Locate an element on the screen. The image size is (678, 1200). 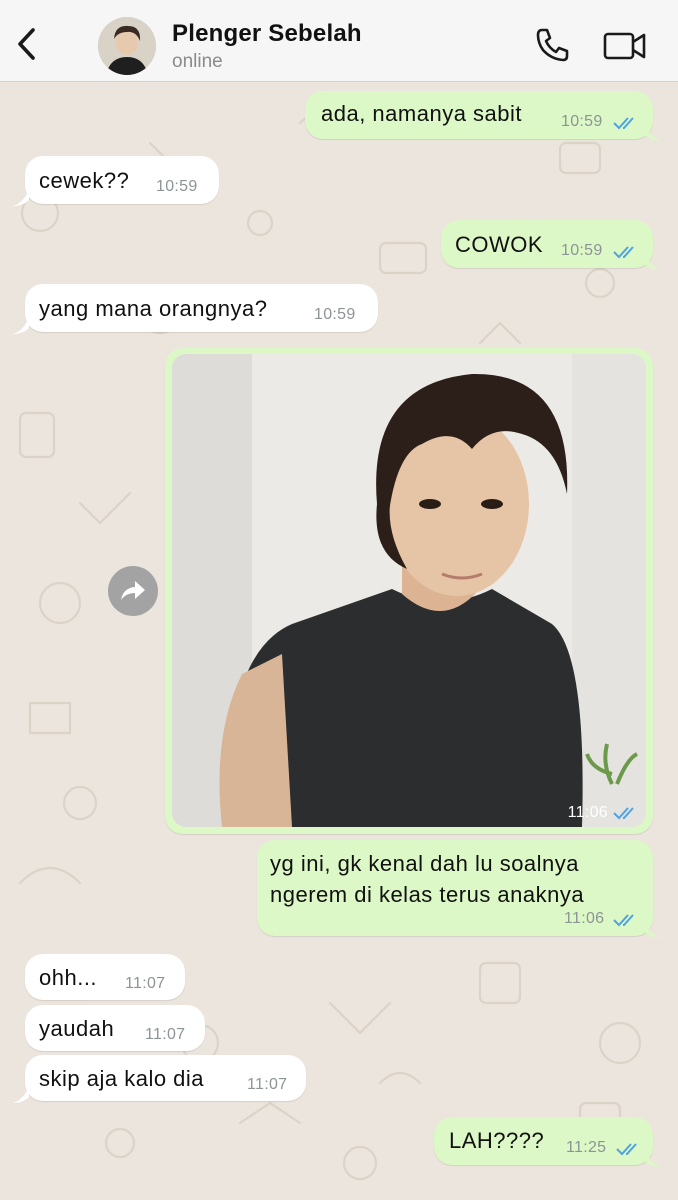
chevron-left-icon is located at coordinates (26, 44).